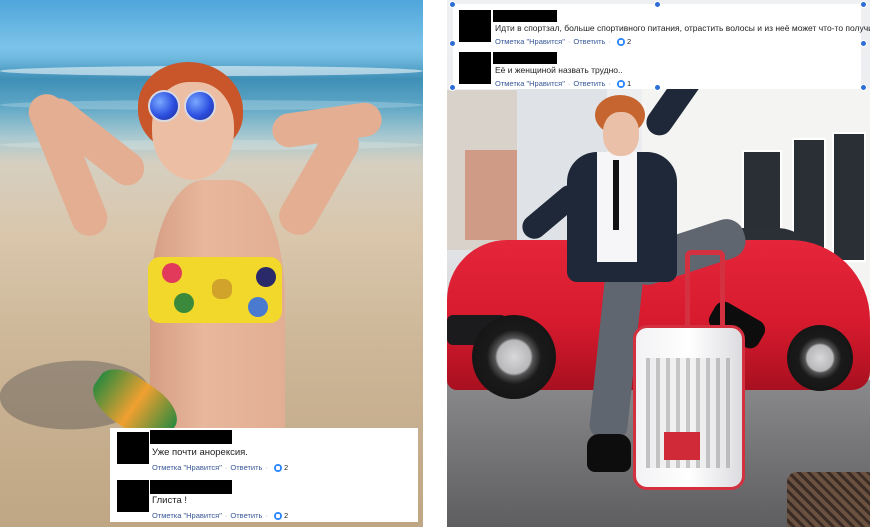 The width and height of the screenshot is (870, 527). I want to click on comment-actions: Отметка "Нравится" · Ответить · 1, so click(563, 83).